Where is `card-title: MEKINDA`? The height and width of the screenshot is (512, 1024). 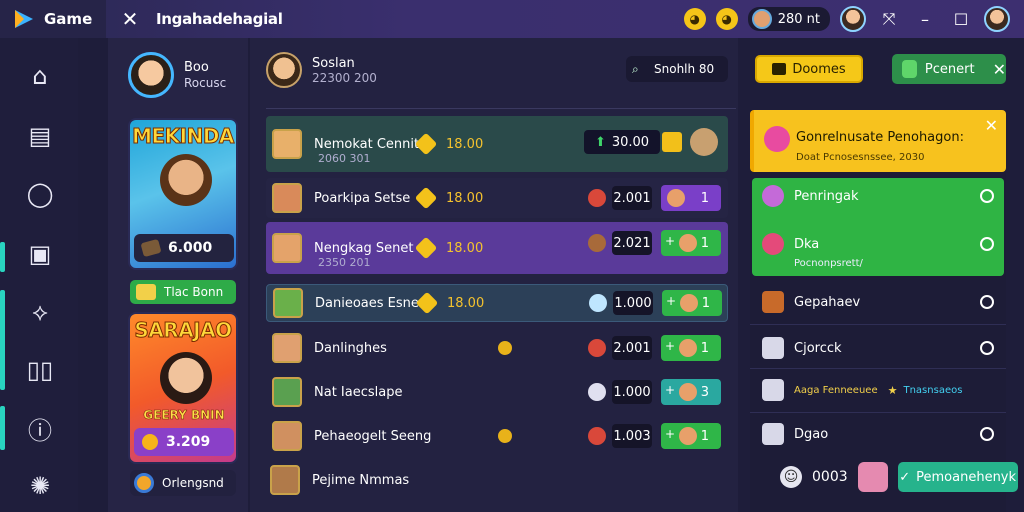
card-title: MEKINDA is located at coordinates (183, 136).